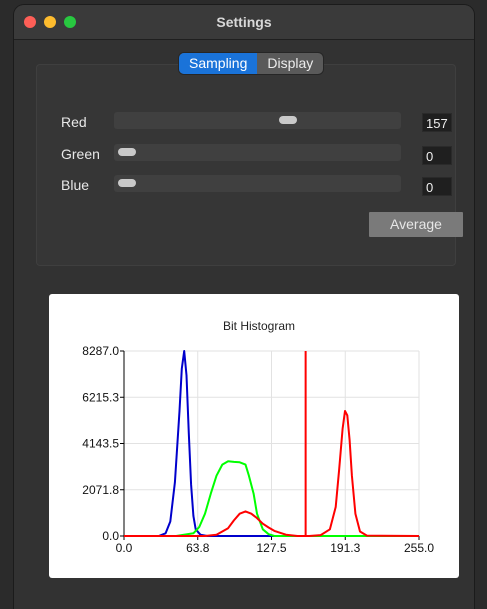 This screenshot has height=609, width=487. Describe the element at coordinates (259, 326) in the screenshot. I see `chart-title: Bit Histogram` at that location.